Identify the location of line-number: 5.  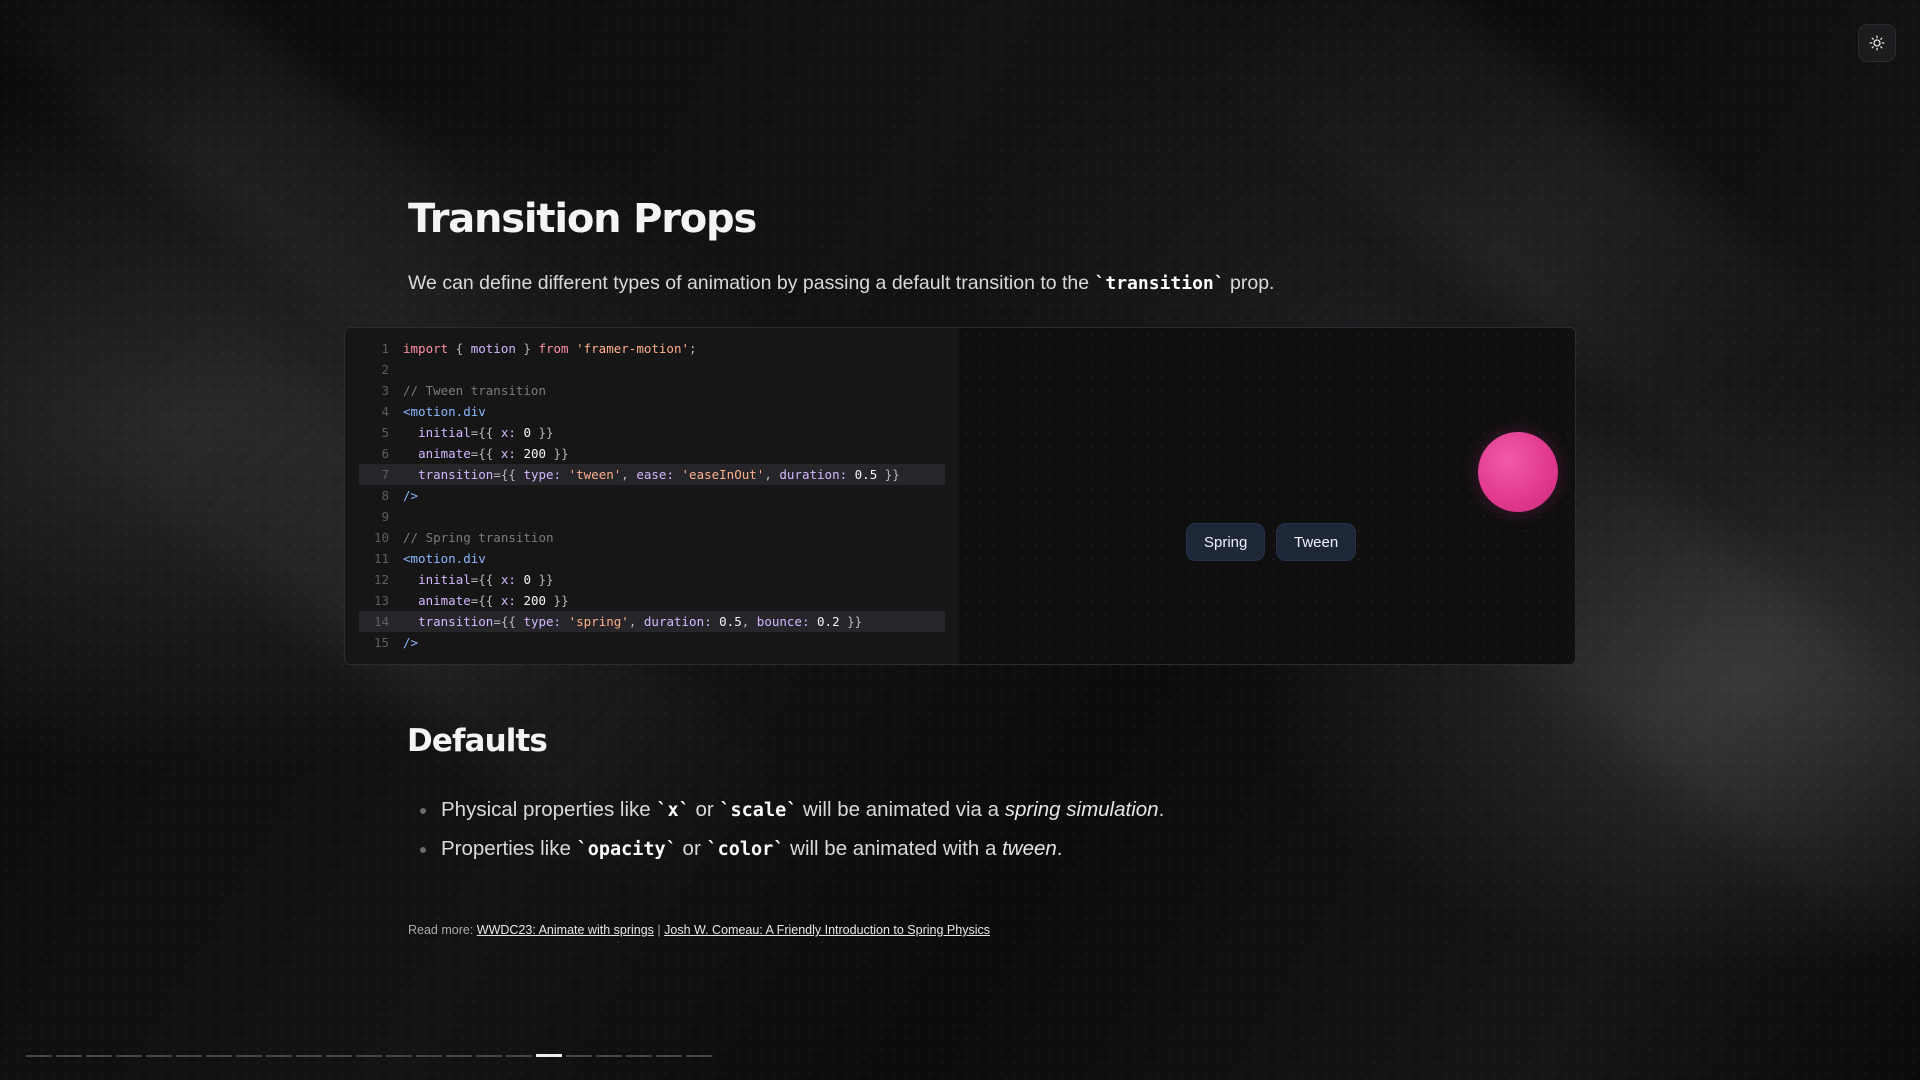
(385, 432).